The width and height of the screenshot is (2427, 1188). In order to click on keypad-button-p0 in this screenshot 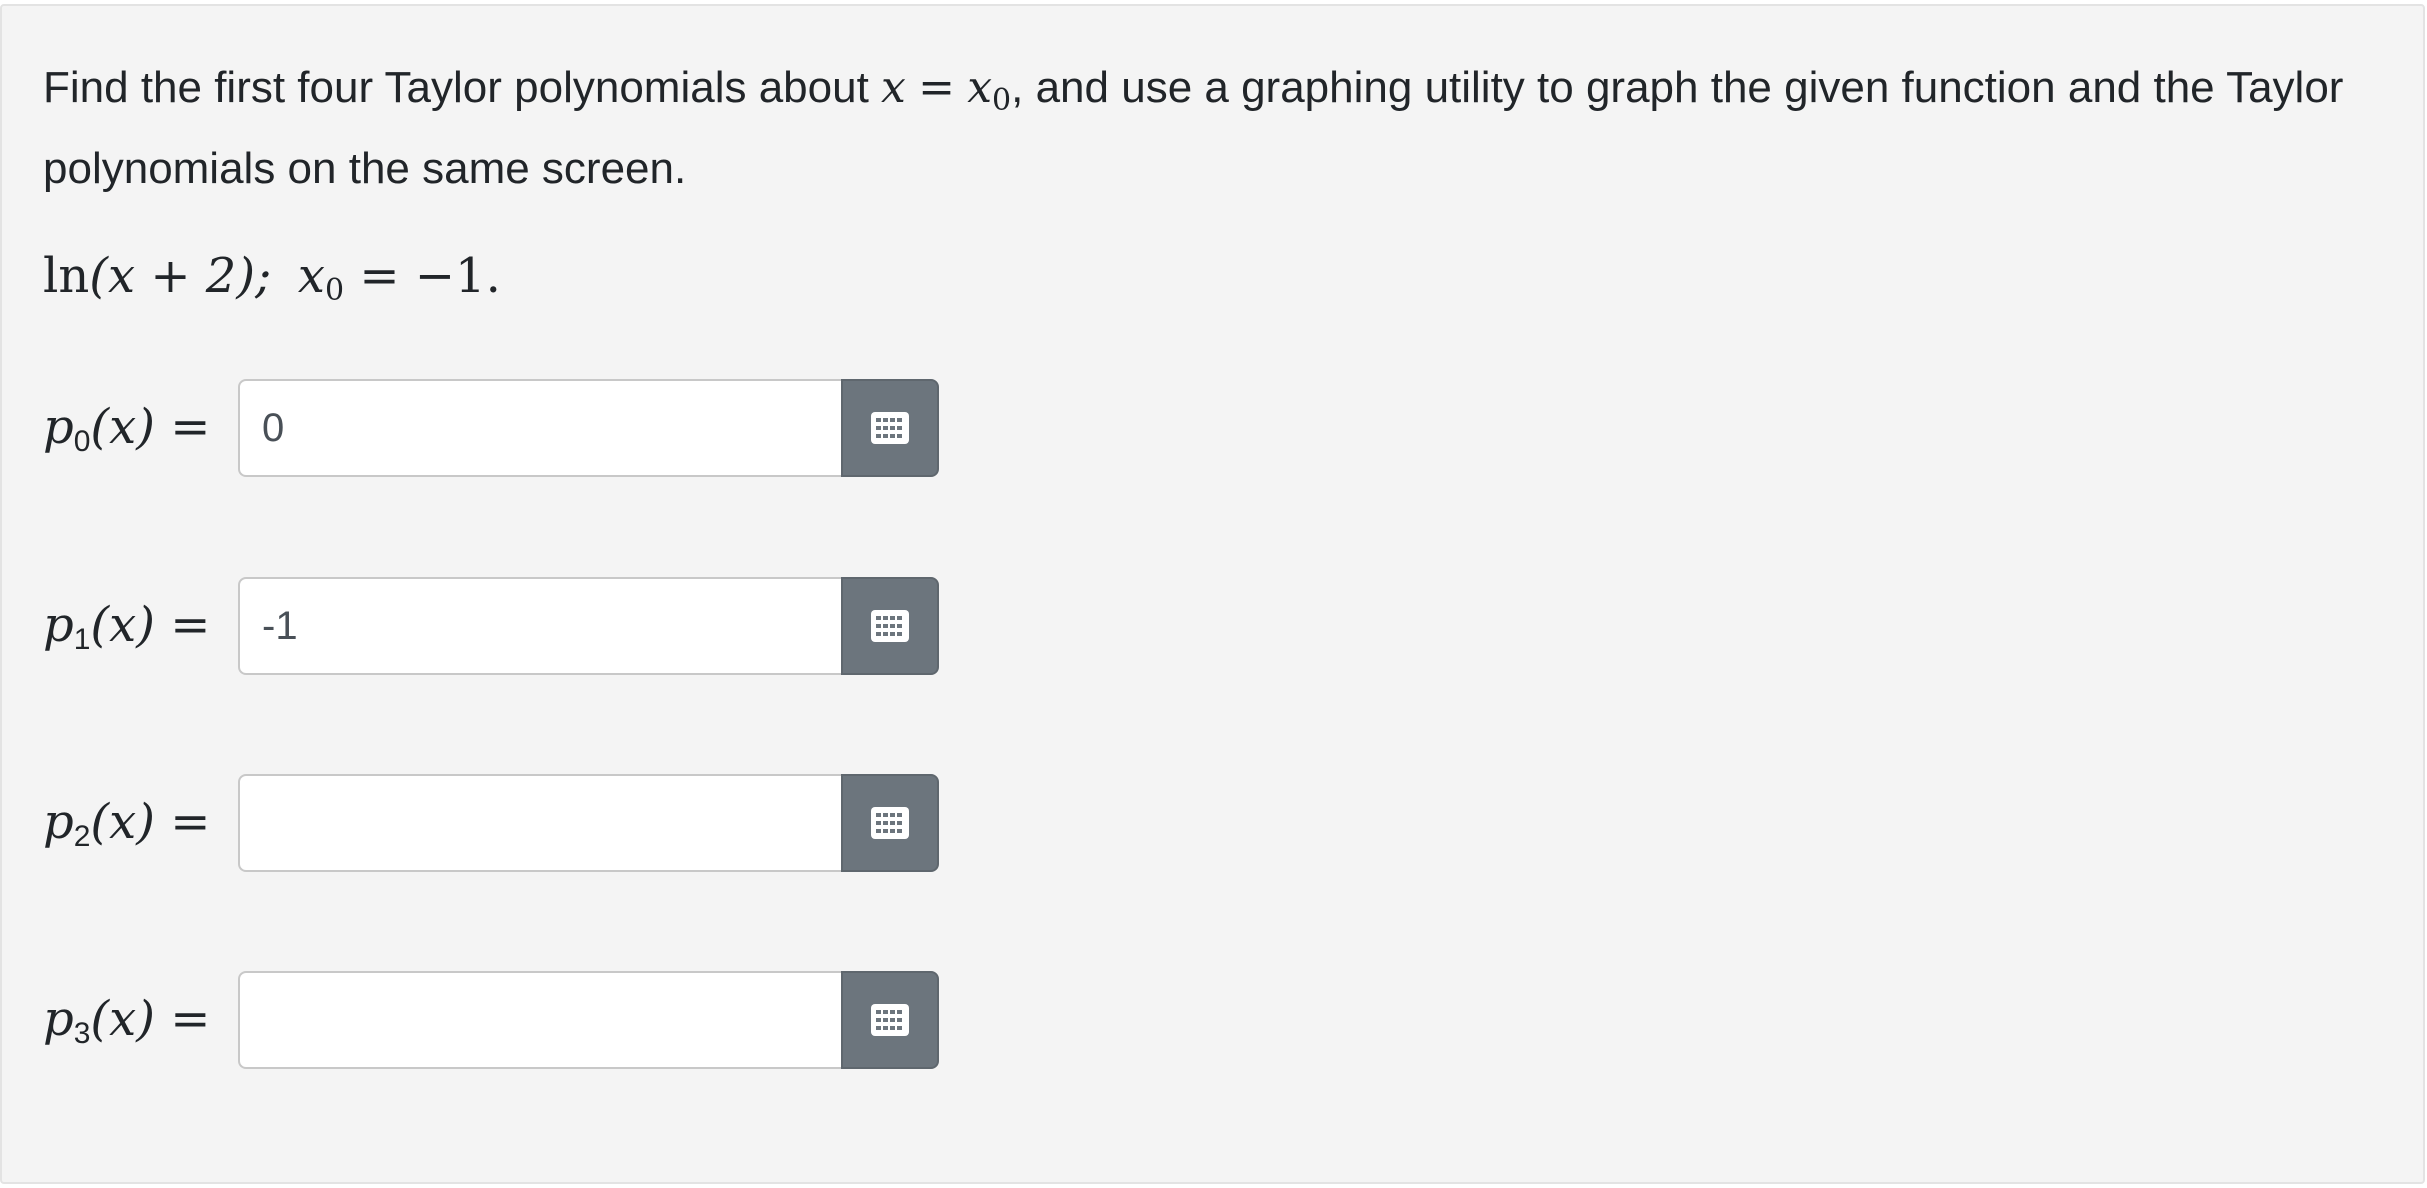, I will do `click(890, 428)`.